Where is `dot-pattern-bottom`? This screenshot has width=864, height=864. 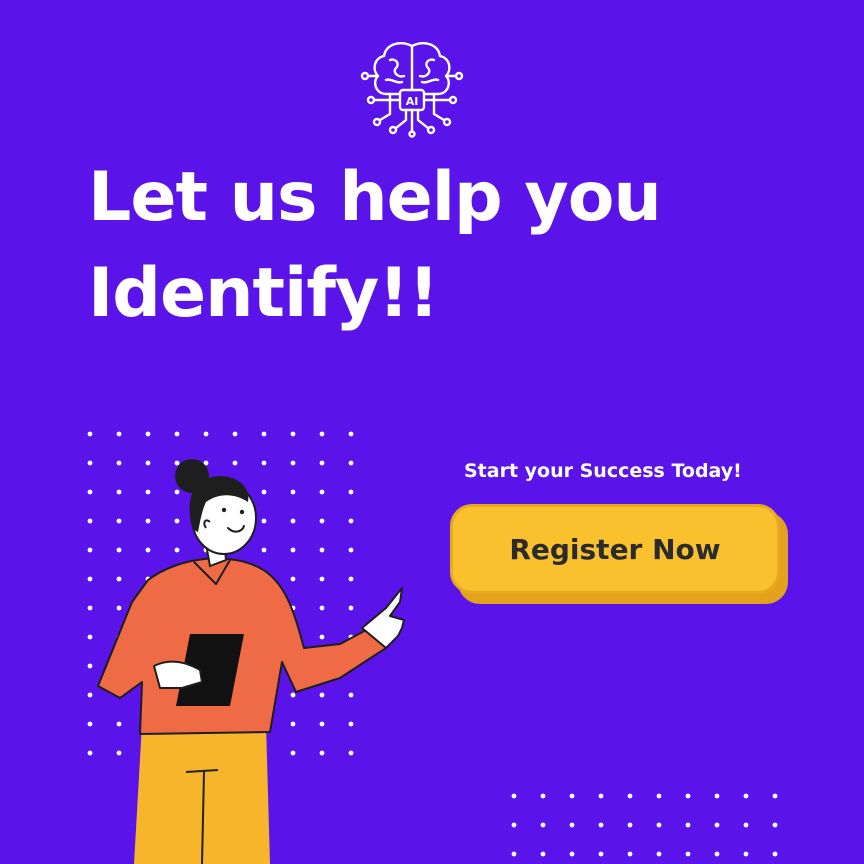
dot-pattern-bottom is located at coordinates (644, 825).